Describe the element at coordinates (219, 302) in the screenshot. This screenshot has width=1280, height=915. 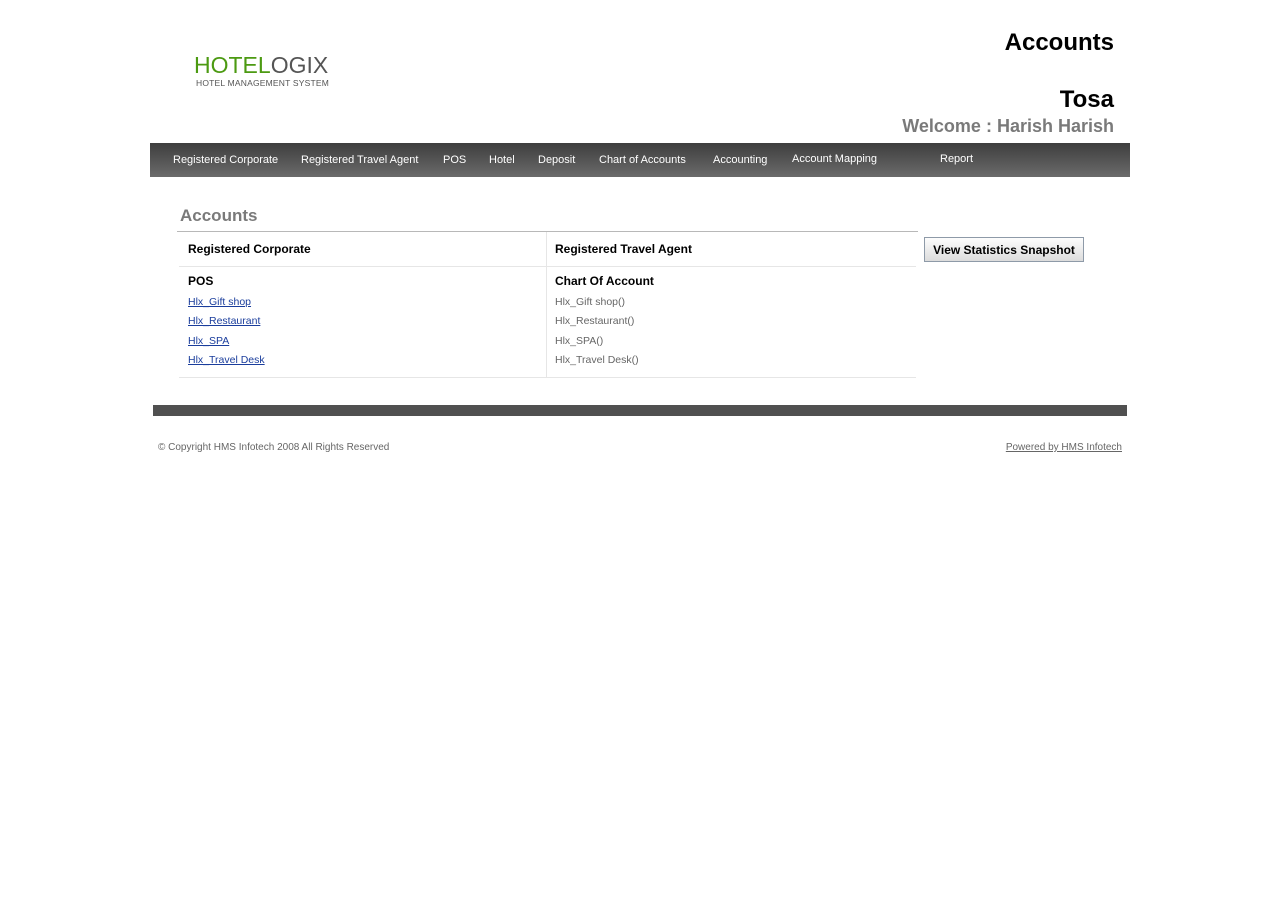
I see `pos-link-gift-shop: Hlx_Gift shop` at that location.